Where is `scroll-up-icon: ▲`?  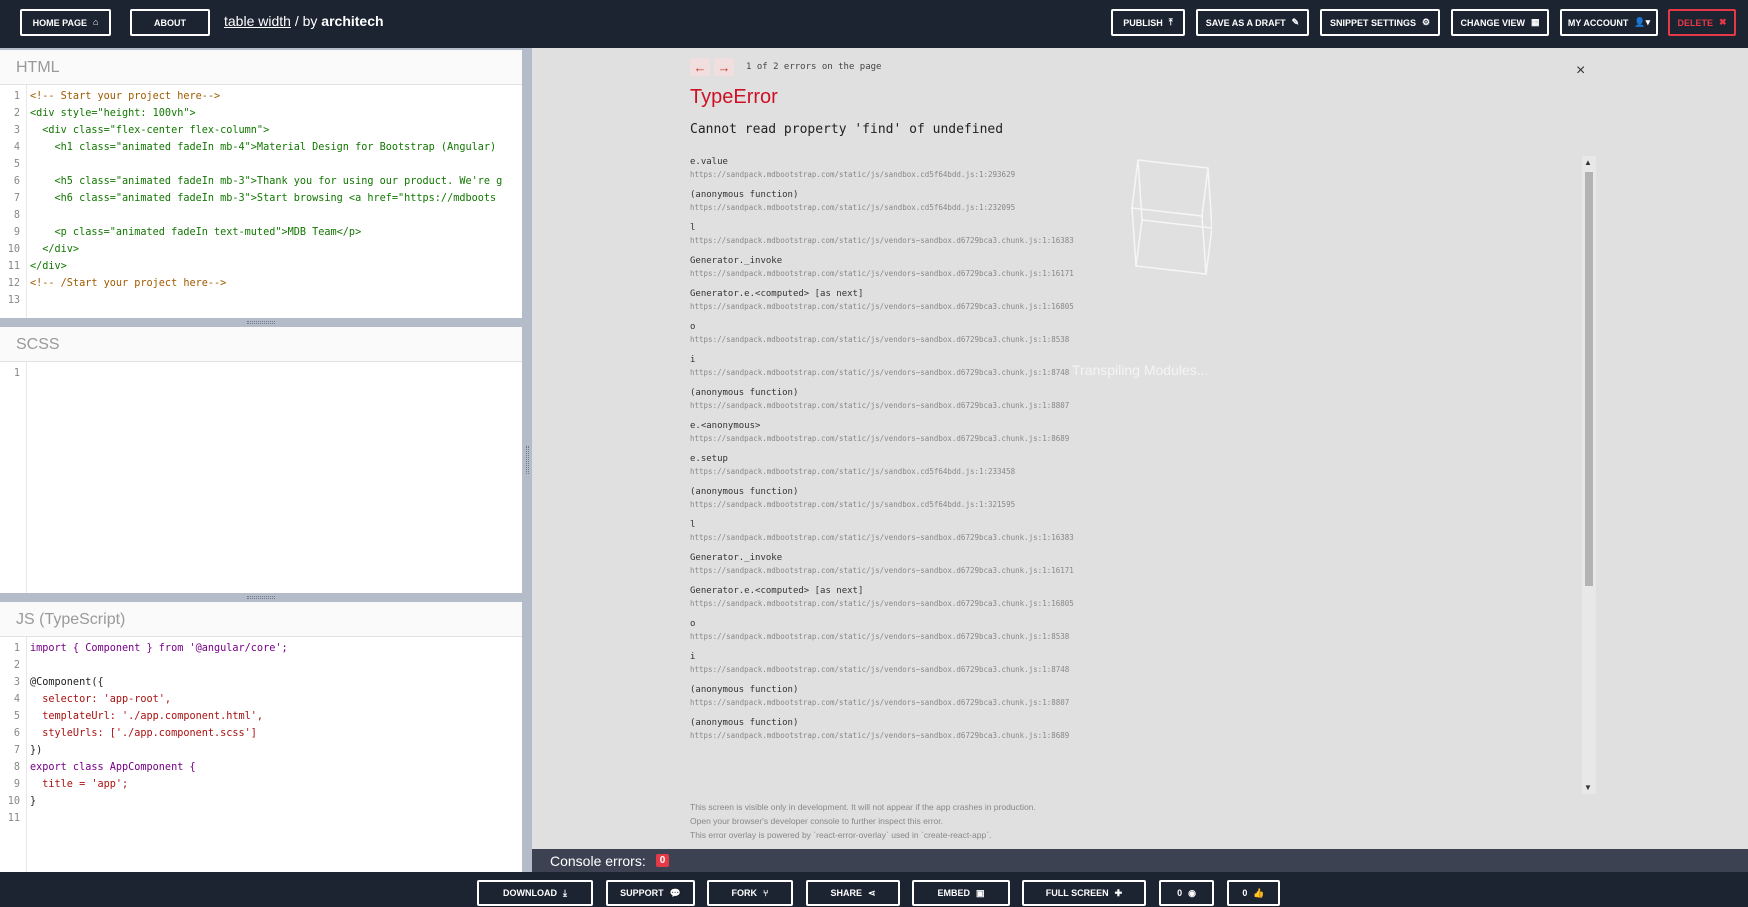
scroll-up-icon: ▲ is located at coordinates (1588, 162).